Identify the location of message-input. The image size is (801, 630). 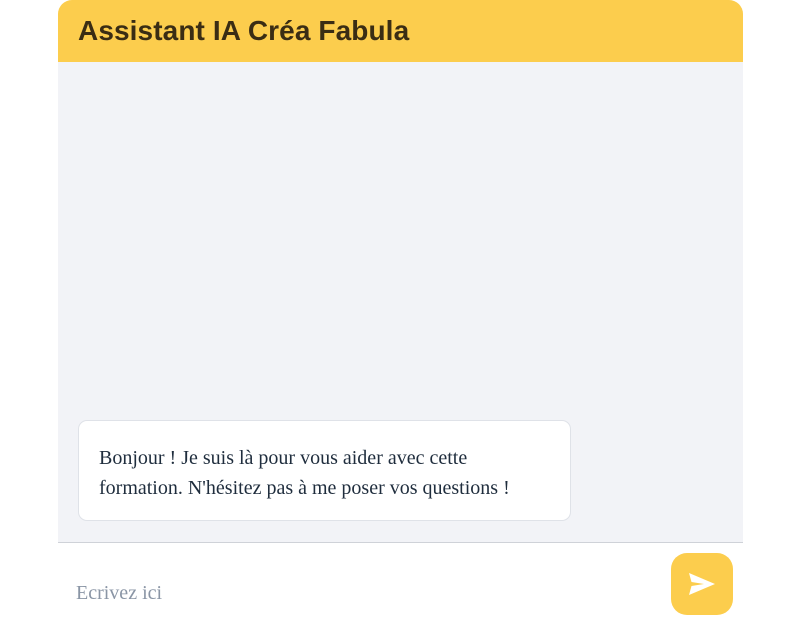
(366, 593).